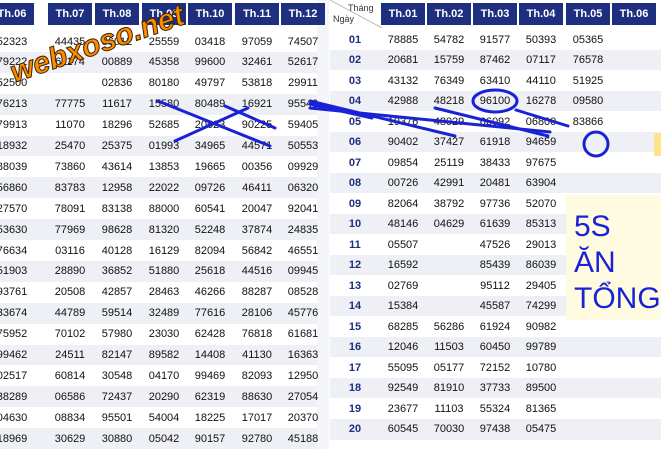 Image resolution: width=661 pixels, height=449 pixels. Describe the element at coordinates (355, 39) in the screenshot. I see `day-number-cell: 01` at that location.